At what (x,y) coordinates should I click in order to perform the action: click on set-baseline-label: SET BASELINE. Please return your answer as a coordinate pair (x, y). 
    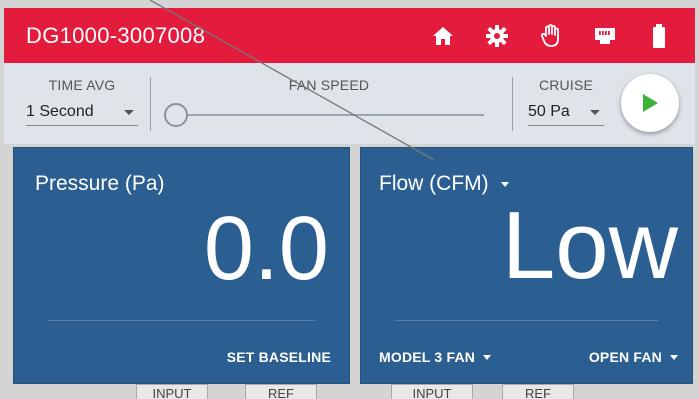
    Looking at the image, I should click on (278, 357).